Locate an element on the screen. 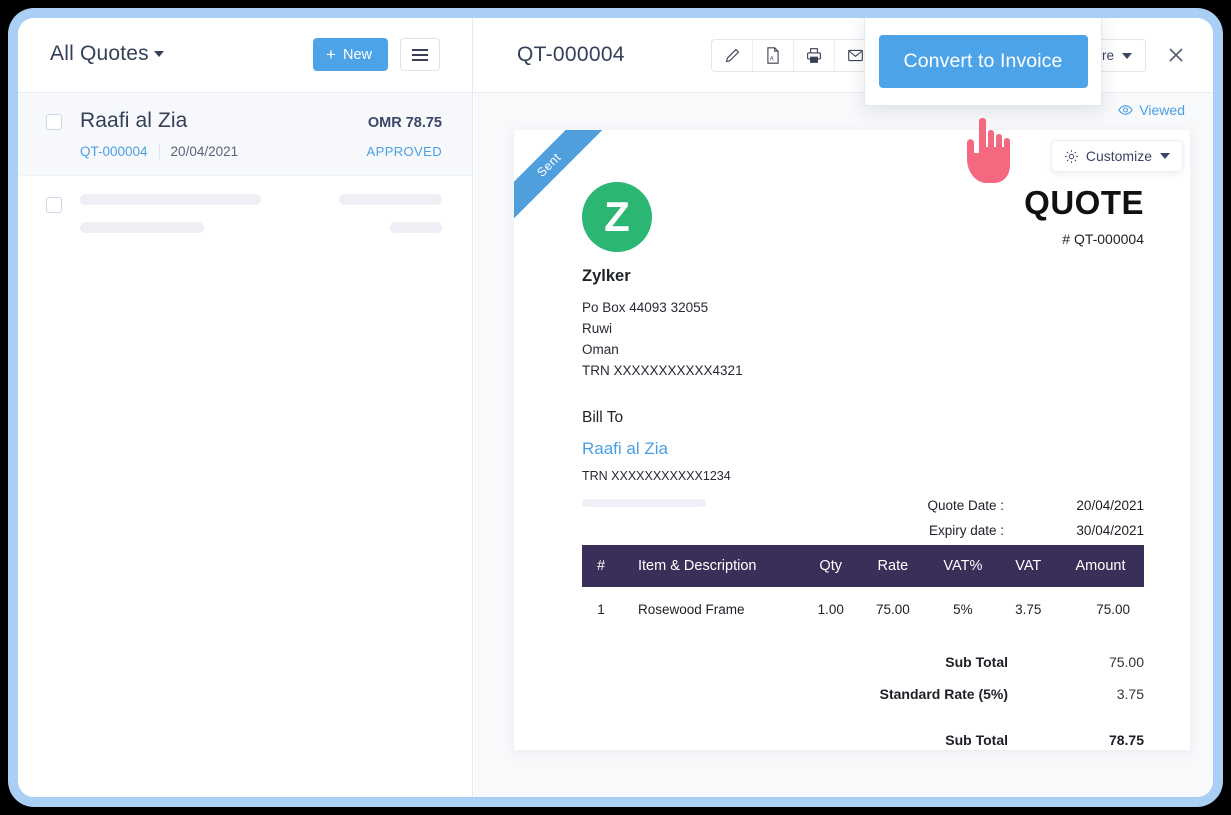 This screenshot has height=815, width=1231. convert-to-invoice-button: Convert to Invoice is located at coordinates (983, 61).